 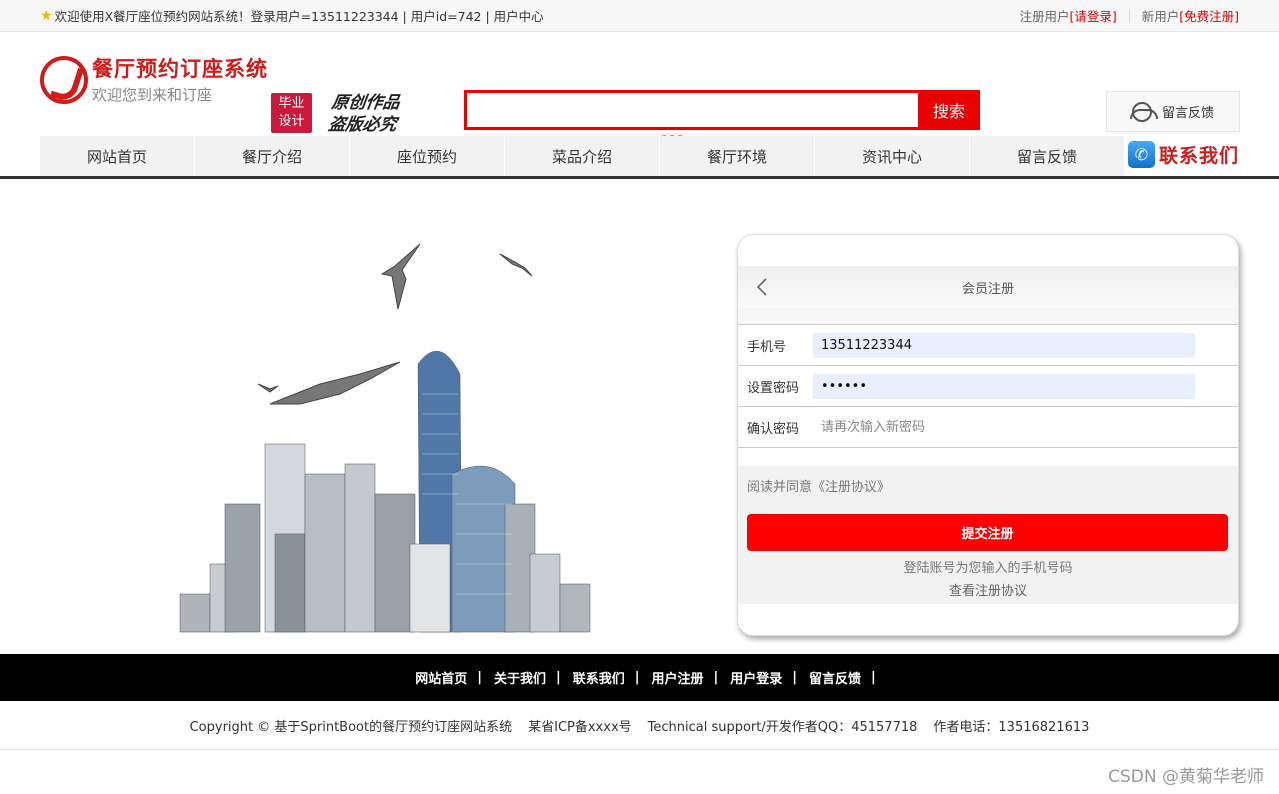 I want to click on confirm-password-row: 确认密码 请再次输入新密码, so click(x=988, y=427).